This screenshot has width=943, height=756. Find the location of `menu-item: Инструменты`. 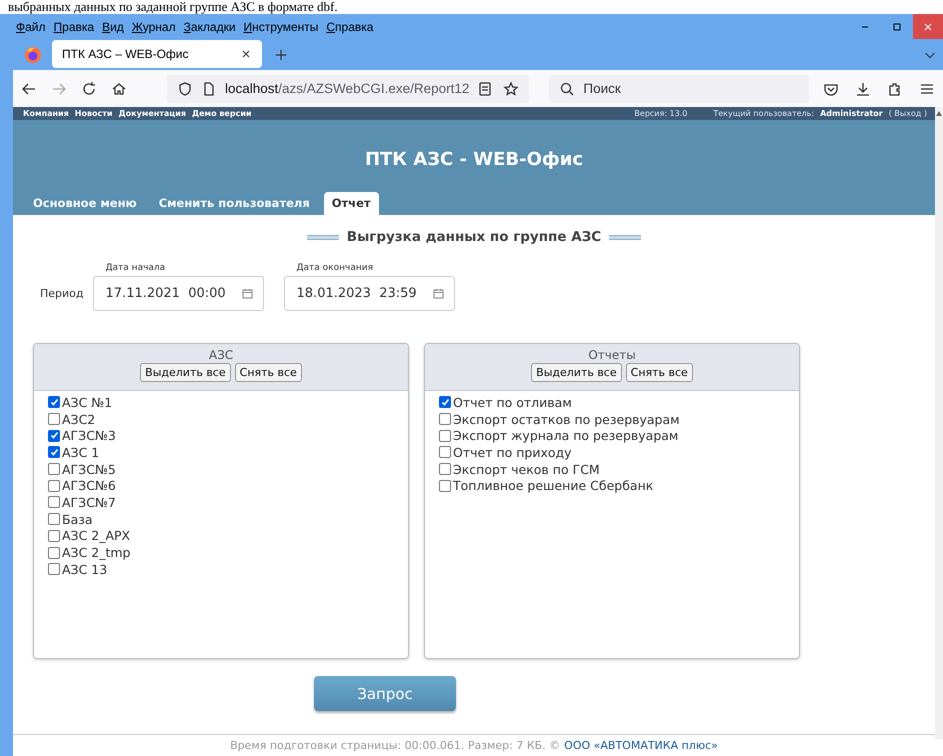

menu-item: Инструменты is located at coordinates (281, 27).